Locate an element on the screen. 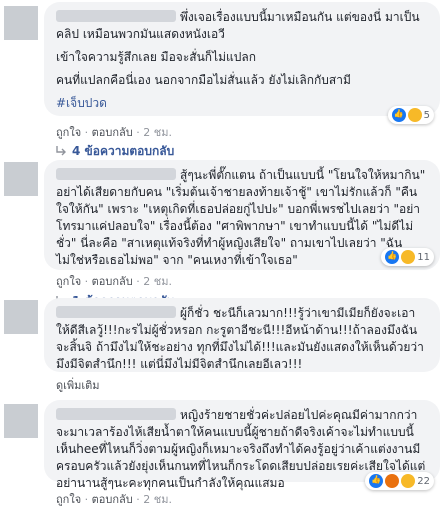 This screenshot has width=448, height=508. comment-paragraph: เข้าใจความรู้สึกเลย มือจะสั่นก็ไม่แปลก is located at coordinates (156, 57).